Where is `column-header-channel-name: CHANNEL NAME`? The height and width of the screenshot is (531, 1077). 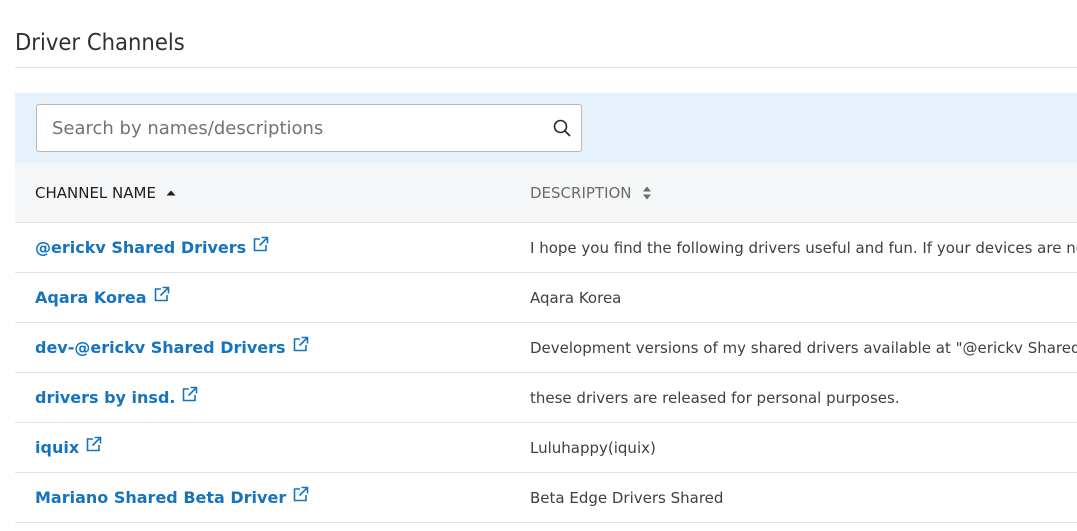 column-header-channel-name: CHANNEL NAME is located at coordinates (106, 192).